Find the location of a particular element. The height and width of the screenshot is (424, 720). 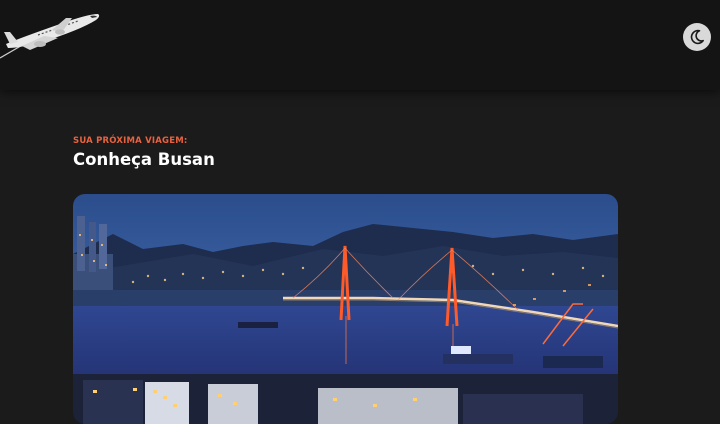

airplane-logo-icon is located at coordinates (52, 34).